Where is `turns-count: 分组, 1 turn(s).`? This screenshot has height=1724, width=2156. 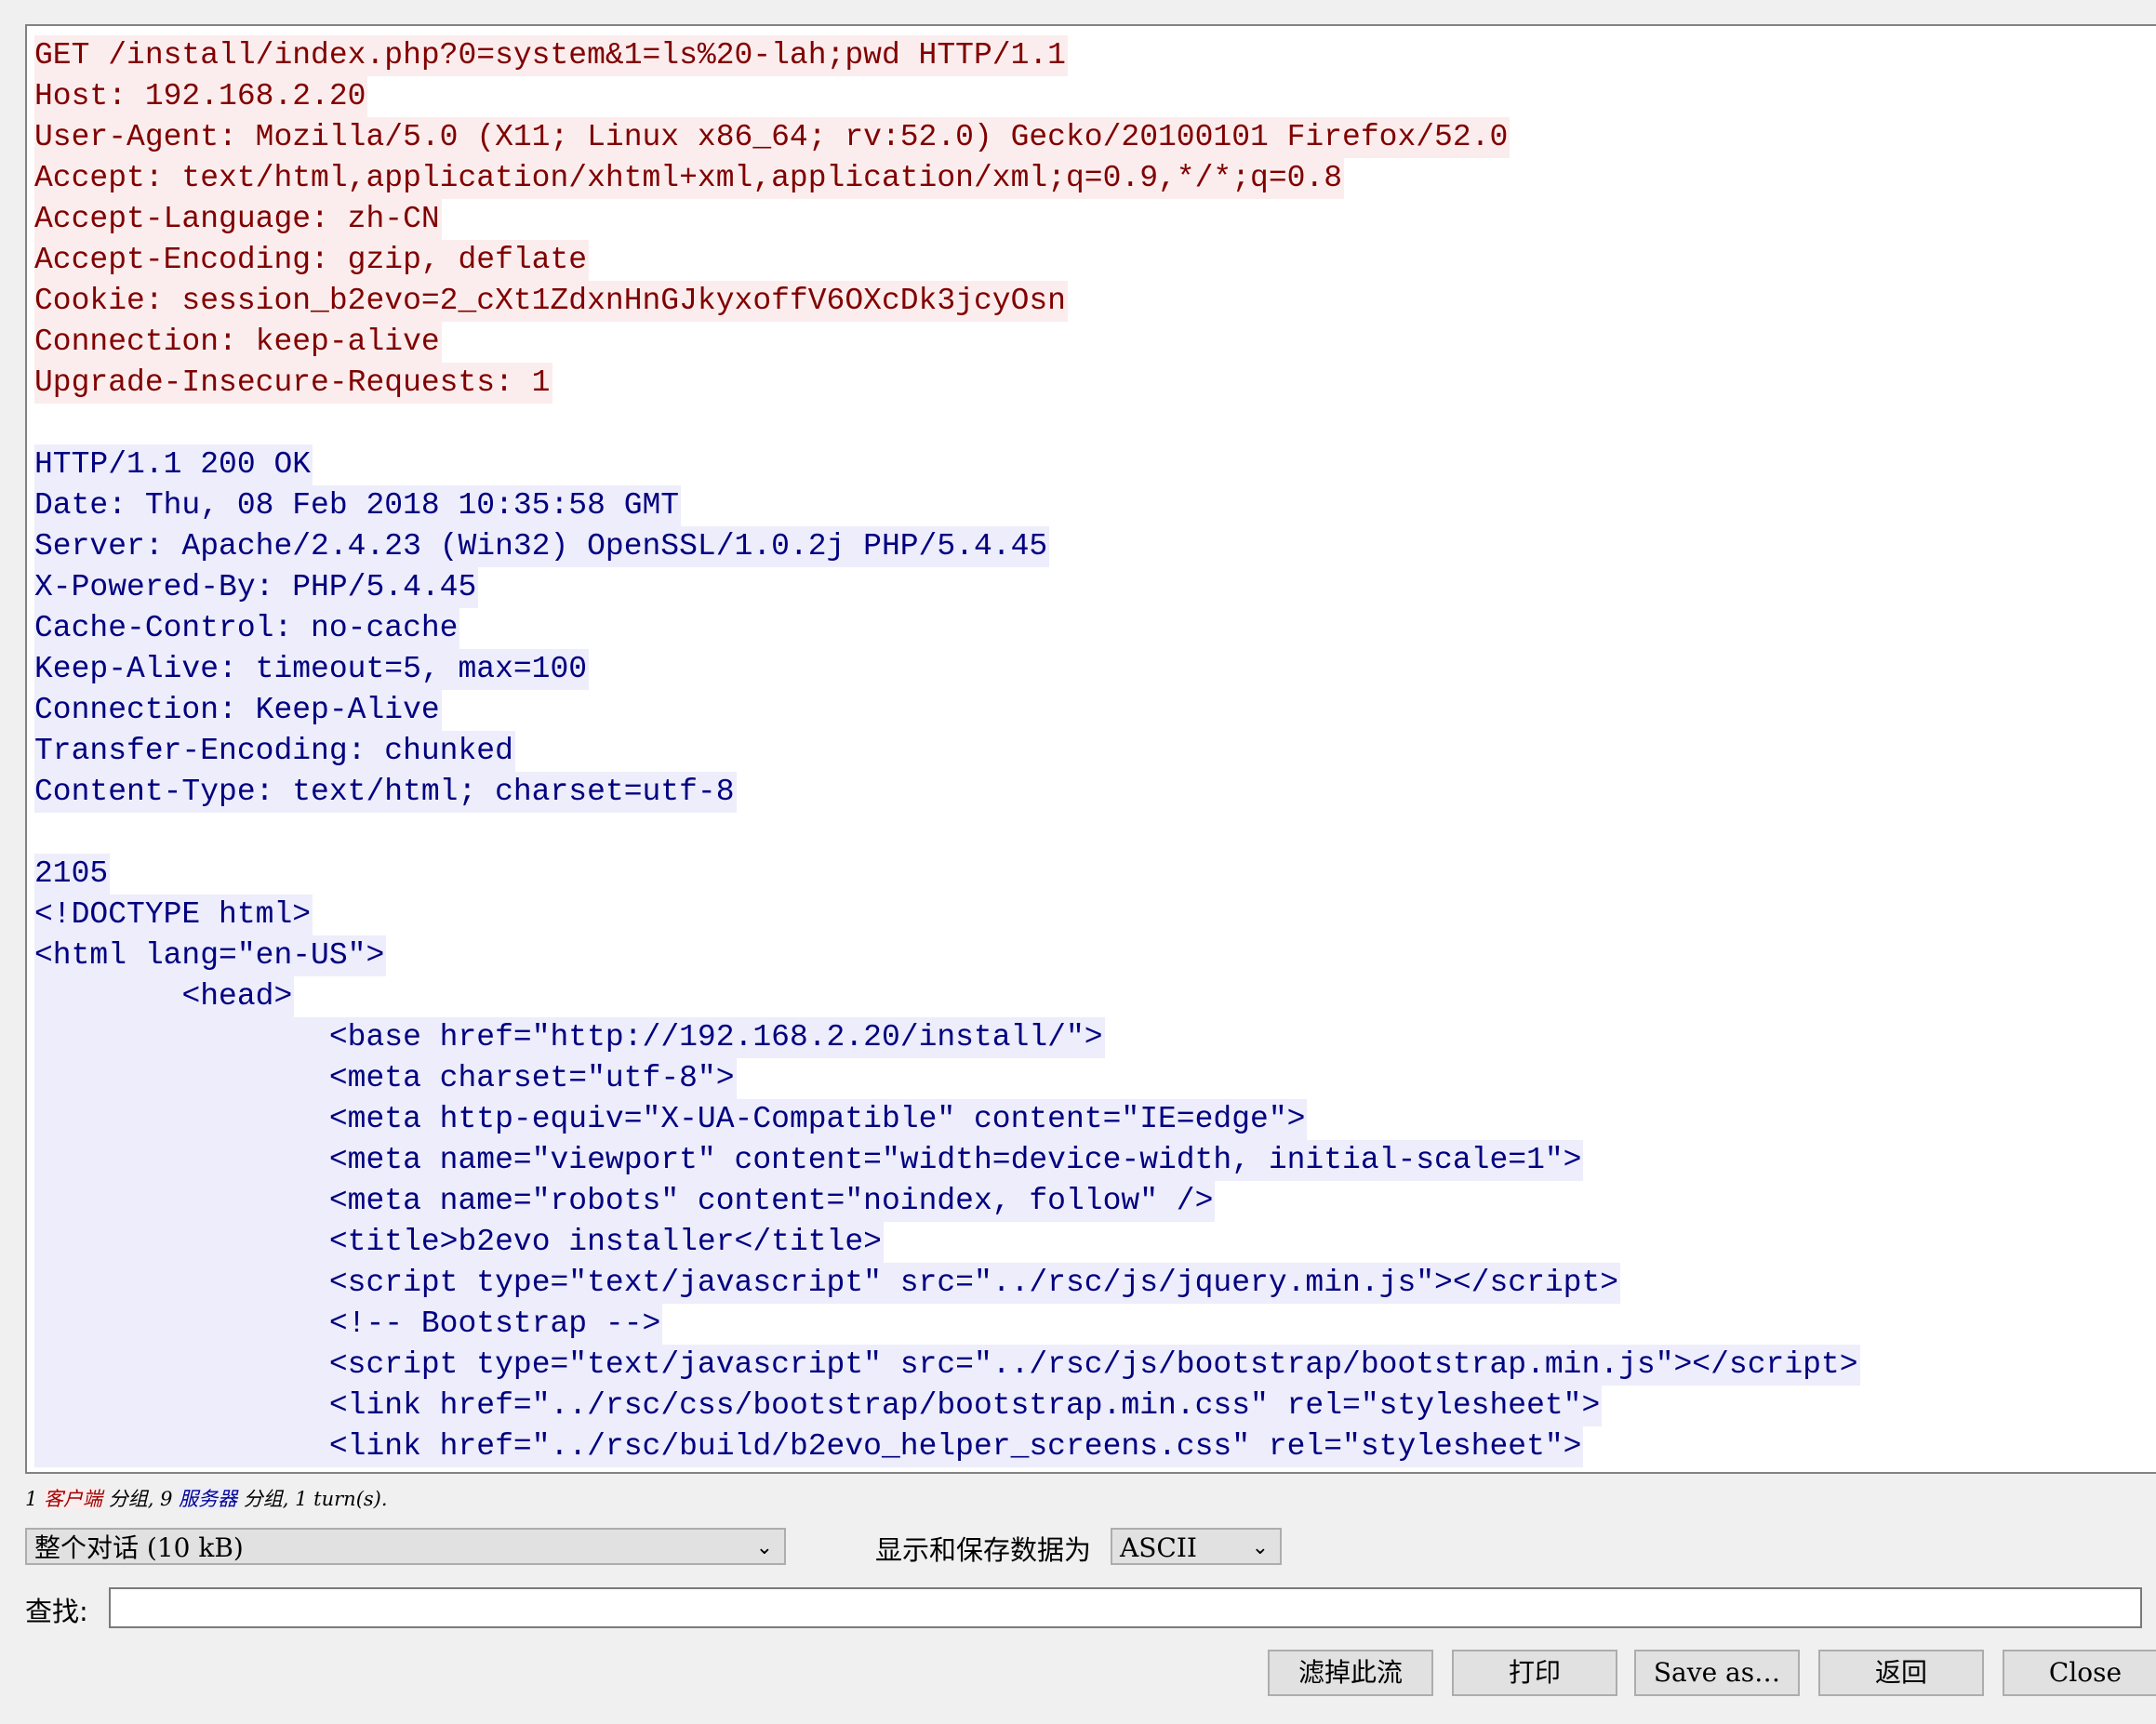 turns-count: 分组, 1 turn(s). is located at coordinates (312, 1499).